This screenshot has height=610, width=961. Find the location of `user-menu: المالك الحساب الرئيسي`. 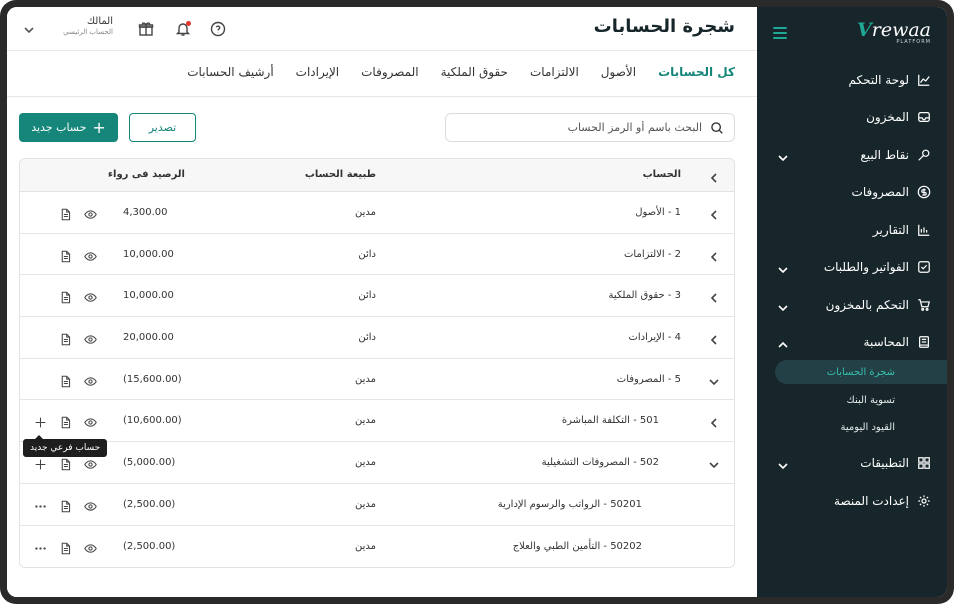

user-menu: المالك الحساب الرئيسي is located at coordinates (84, 26).